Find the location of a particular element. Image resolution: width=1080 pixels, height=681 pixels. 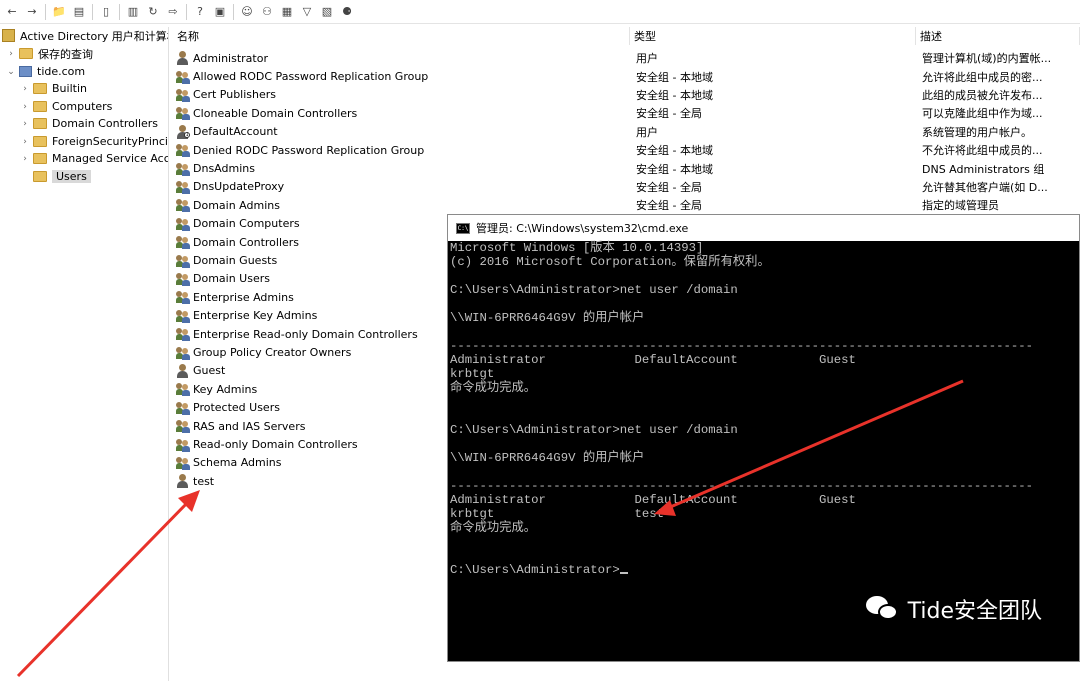

cell-description: DNS Administrators 组 is located at coordinates (983, 169).